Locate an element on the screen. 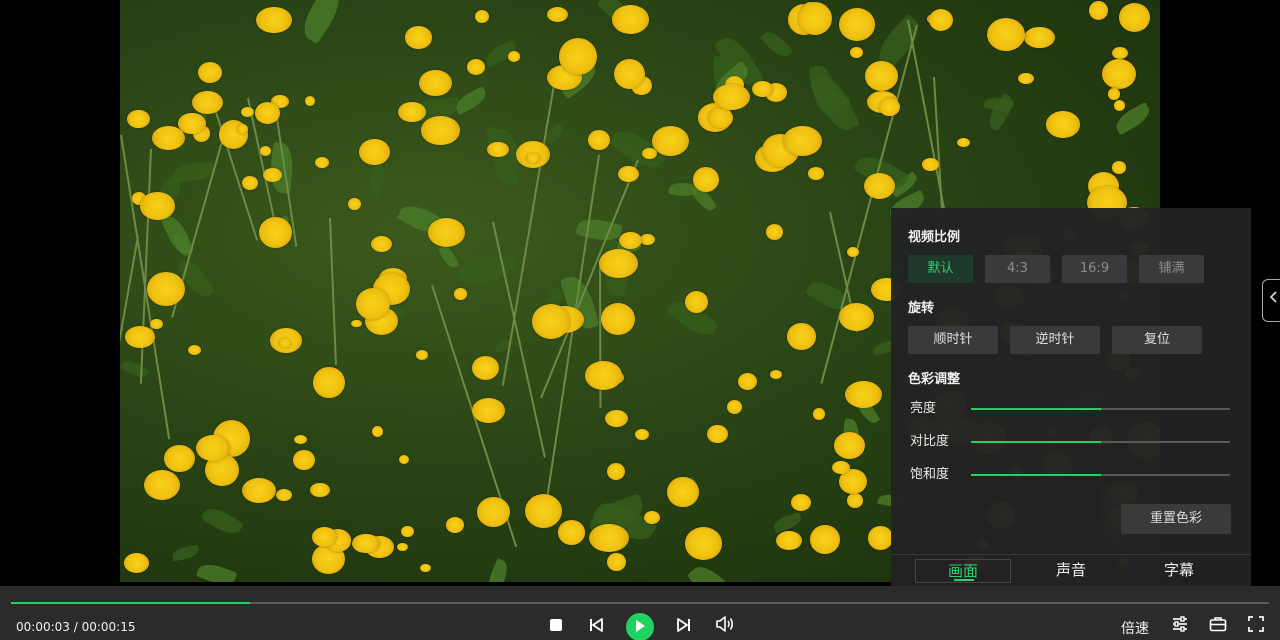  toolbox-button is located at coordinates (1218, 626).